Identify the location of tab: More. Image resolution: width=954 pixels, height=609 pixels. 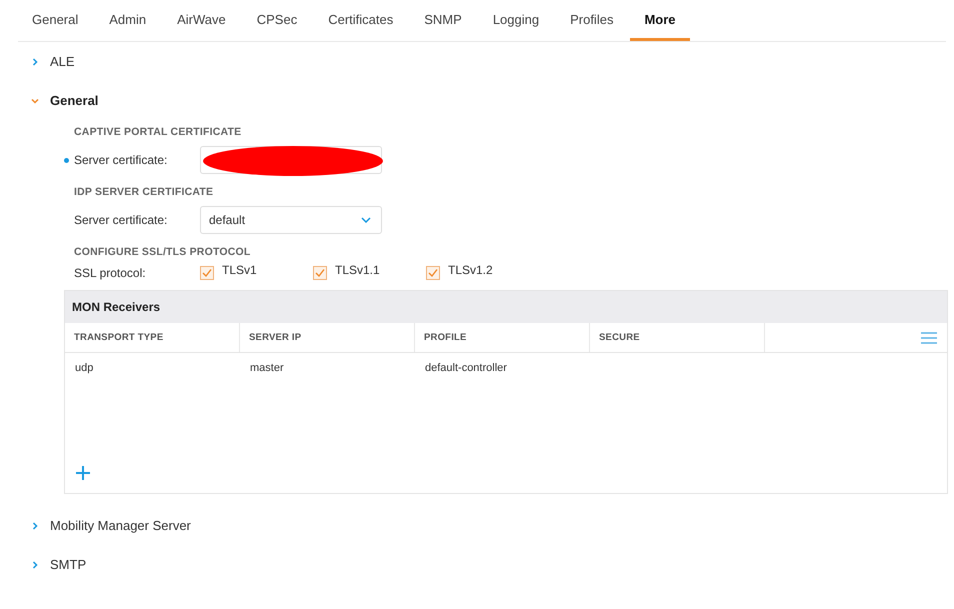
(660, 20).